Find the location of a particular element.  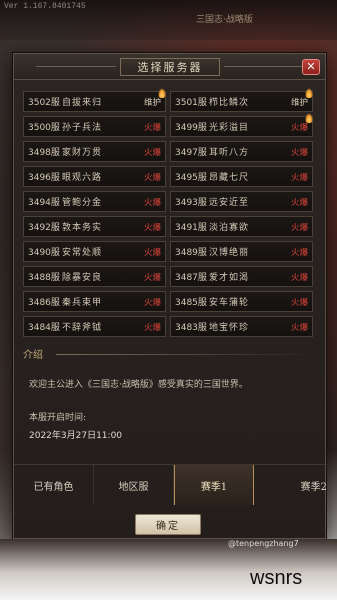

tab-season-2: 赛季2 is located at coordinates (290, 485).